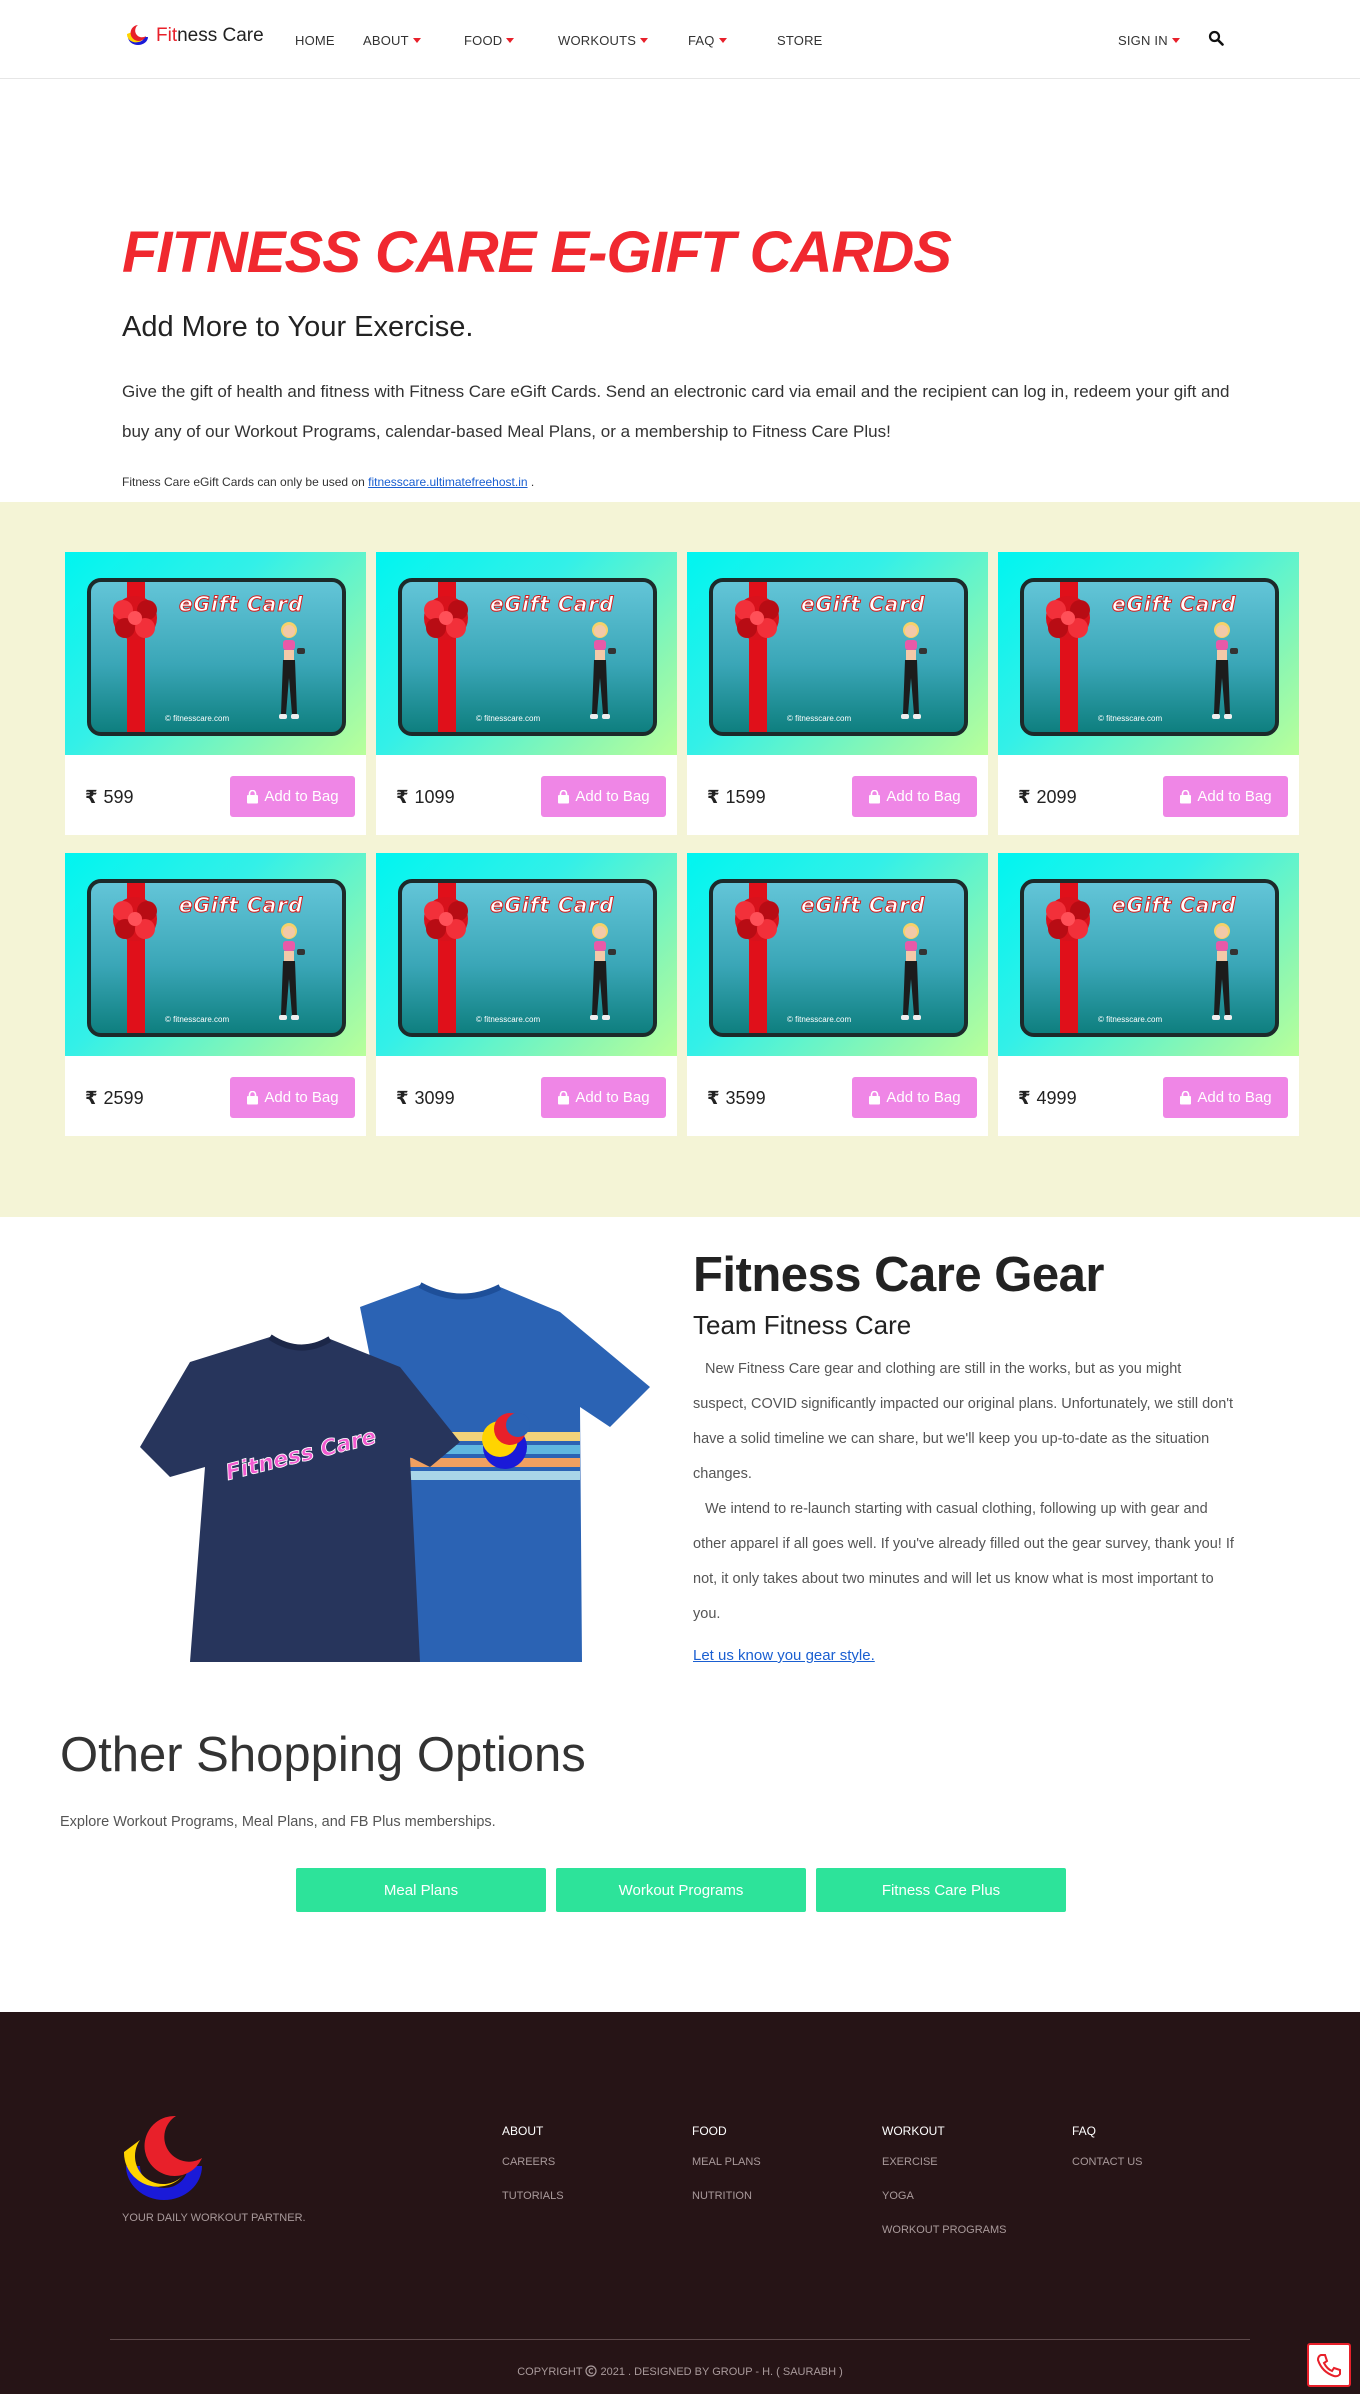 The width and height of the screenshot is (1360, 2394). What do you see at coordinates (726, 2196) in the screenshot?
I see `footer-link-nutrition: NUTRITION` at bounding box center [726, 2196].